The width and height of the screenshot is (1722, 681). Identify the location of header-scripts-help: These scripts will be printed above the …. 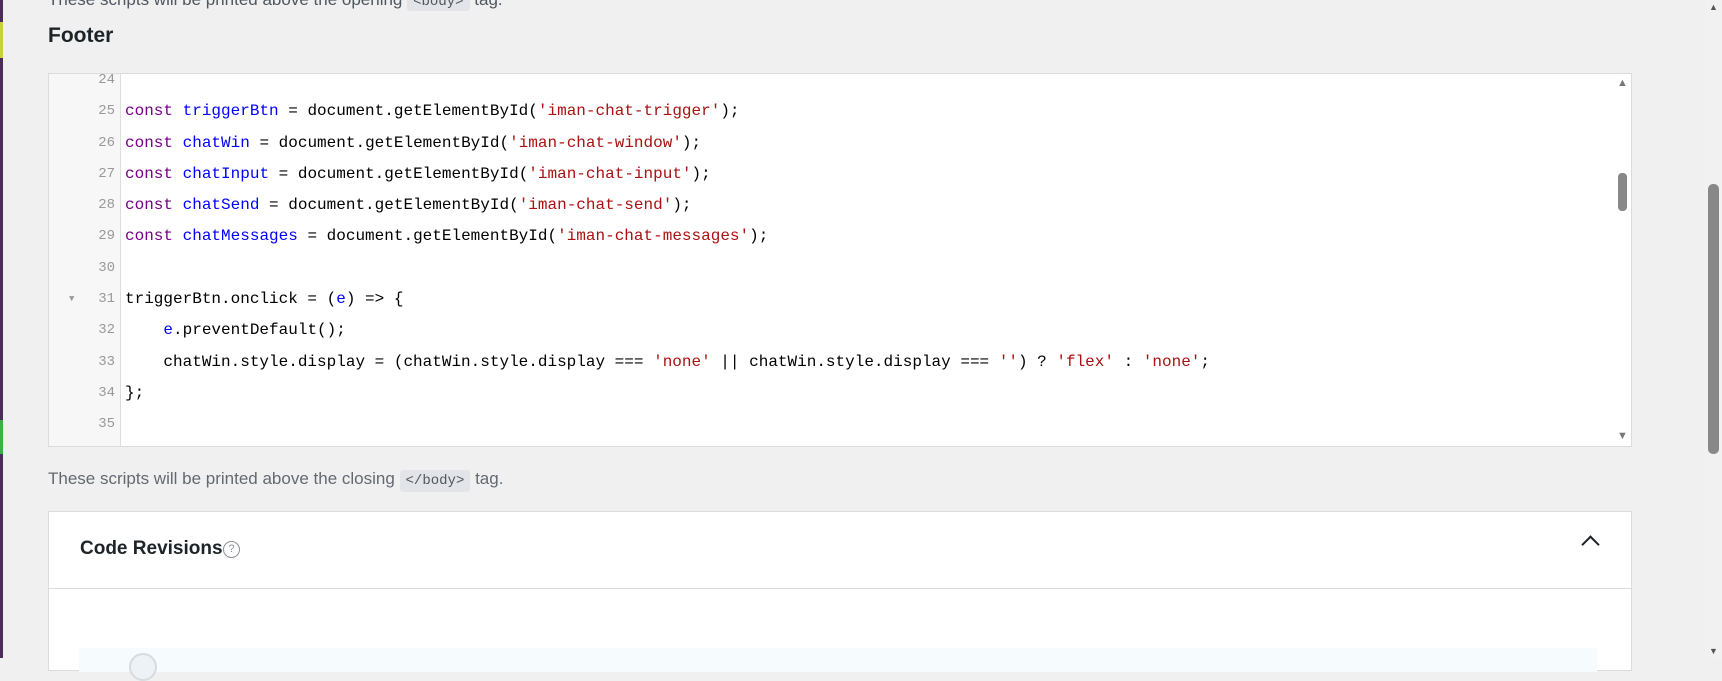
(275, 5).